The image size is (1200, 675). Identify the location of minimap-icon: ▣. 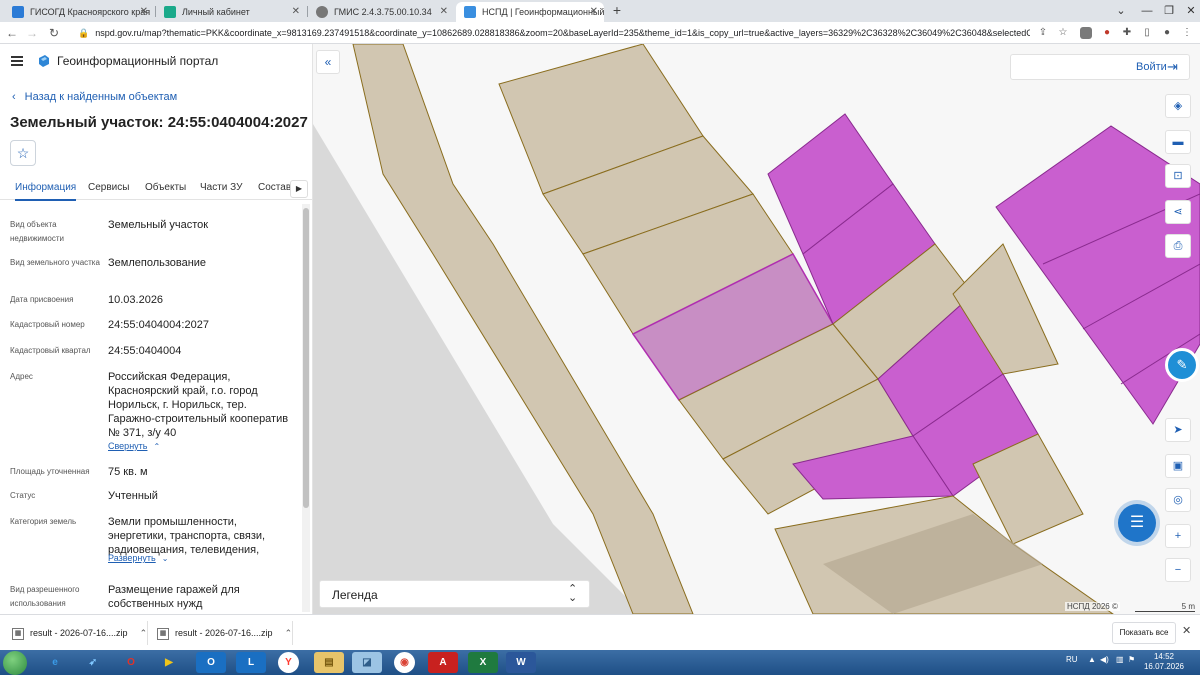
(1178, 466).